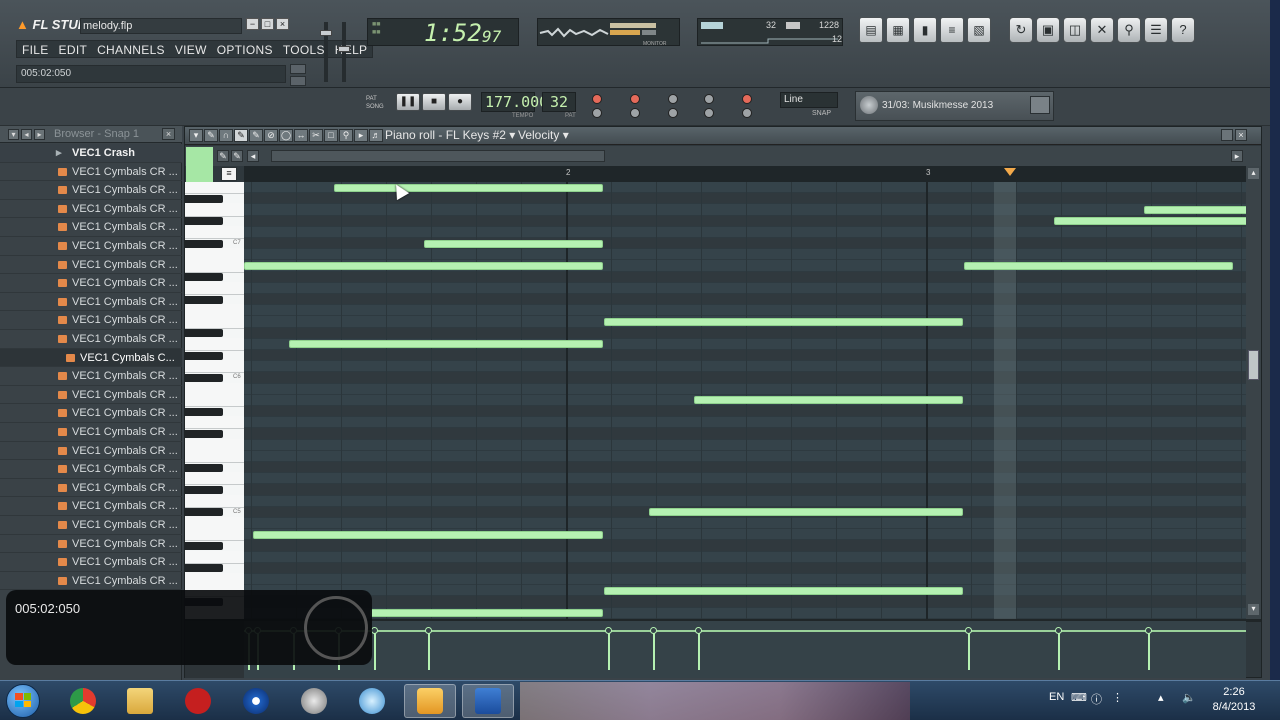 This screenshot has width=1280, height=720. I want to click on draw-tool-icon: ✎, so click(241, 135).